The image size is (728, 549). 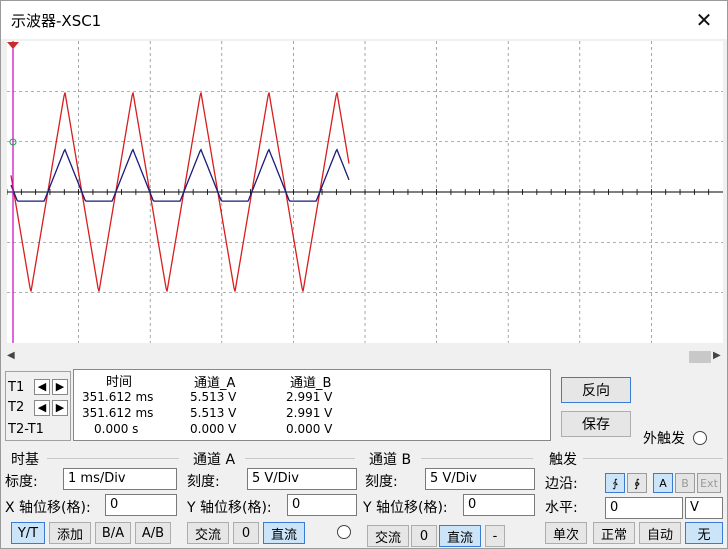 I want to click on channel-a-scale-label: 刻度:, so click(x=203, y=482).